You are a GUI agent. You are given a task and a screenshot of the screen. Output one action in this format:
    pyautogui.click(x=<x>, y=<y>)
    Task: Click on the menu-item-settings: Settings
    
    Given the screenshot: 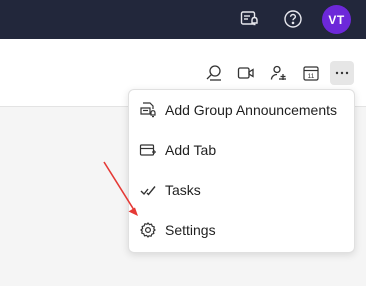 What is the action you would take?
    pyautogui.click(x=241, y=230)
    